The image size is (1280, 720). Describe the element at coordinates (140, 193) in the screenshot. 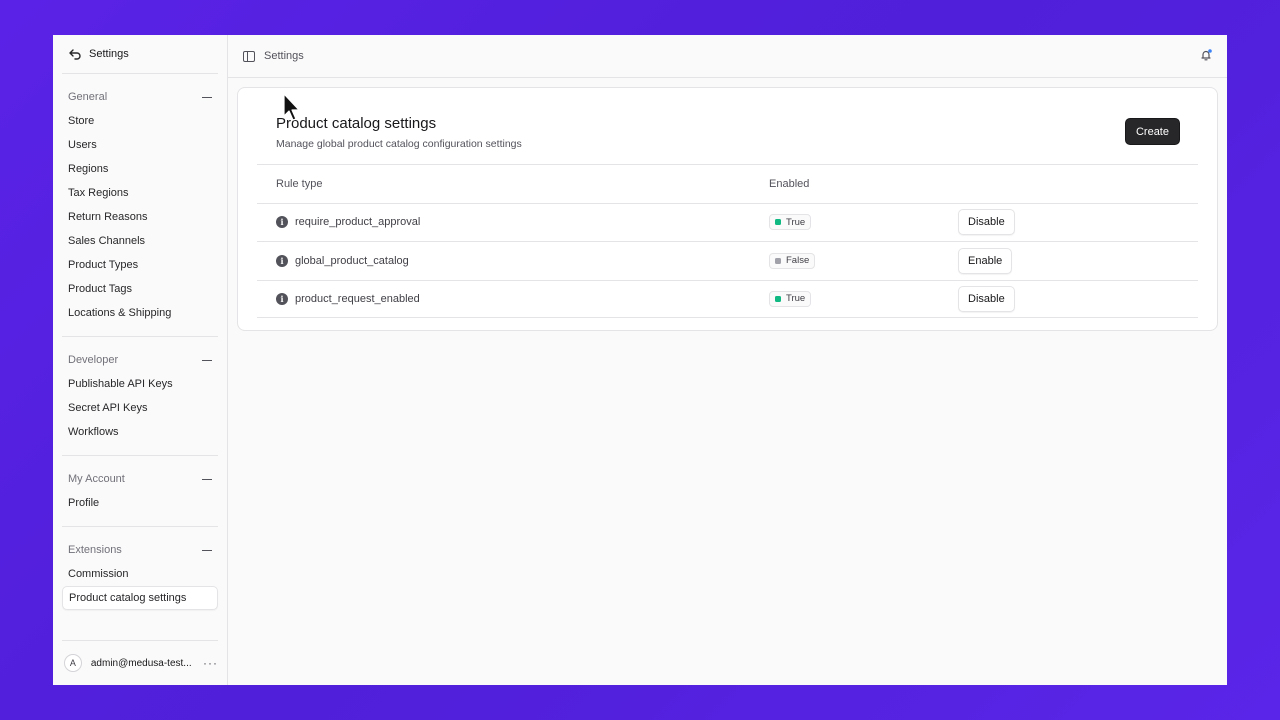

I see `sidebar-item-tax-regions: Tax Regions` at that location.